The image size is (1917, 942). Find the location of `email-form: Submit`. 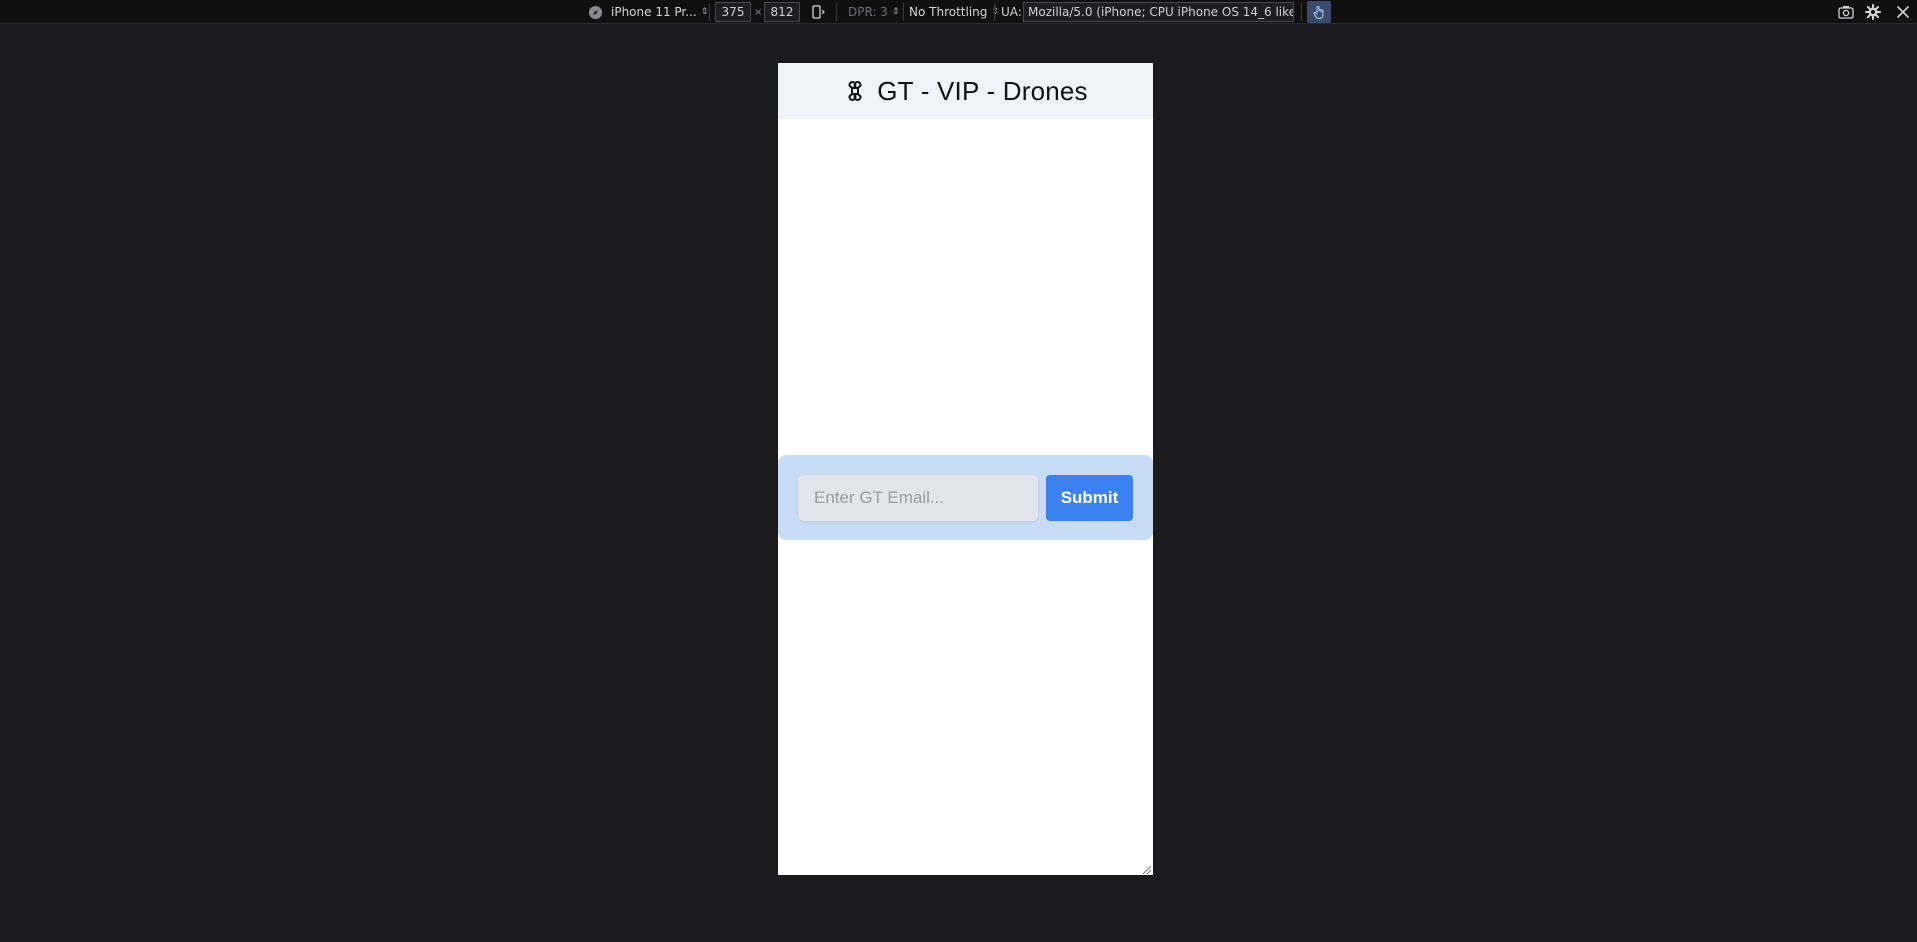

email-form: Submit is located at coordinates (965, 497).